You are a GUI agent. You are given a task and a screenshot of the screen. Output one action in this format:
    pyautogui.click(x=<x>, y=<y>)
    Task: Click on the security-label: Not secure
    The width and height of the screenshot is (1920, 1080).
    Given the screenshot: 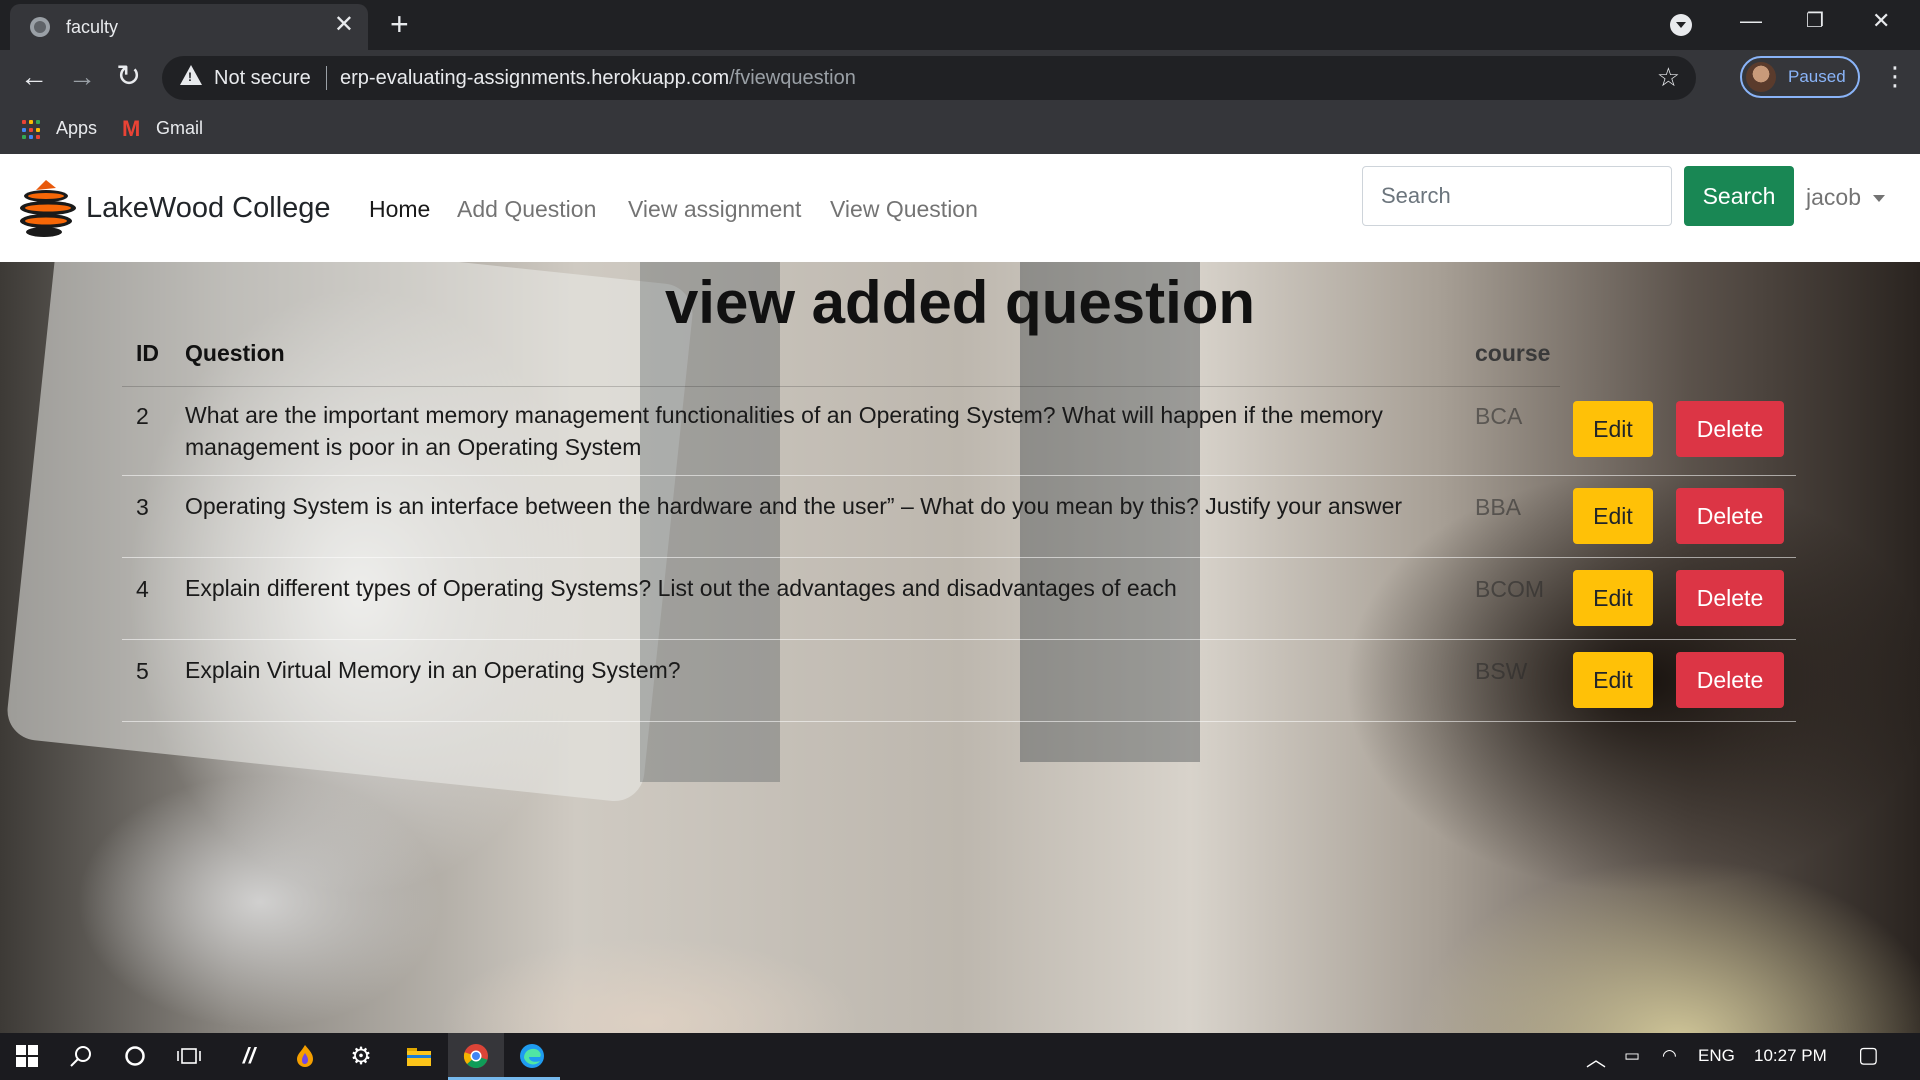 What is the action you would take?
    pyautogui.click(x=262, y=78)
    